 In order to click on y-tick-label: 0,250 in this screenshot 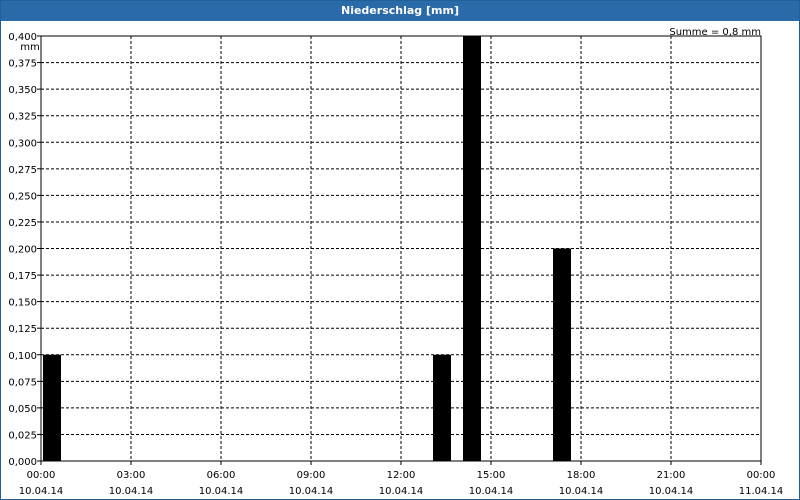, I will do `click(22, 196)`.